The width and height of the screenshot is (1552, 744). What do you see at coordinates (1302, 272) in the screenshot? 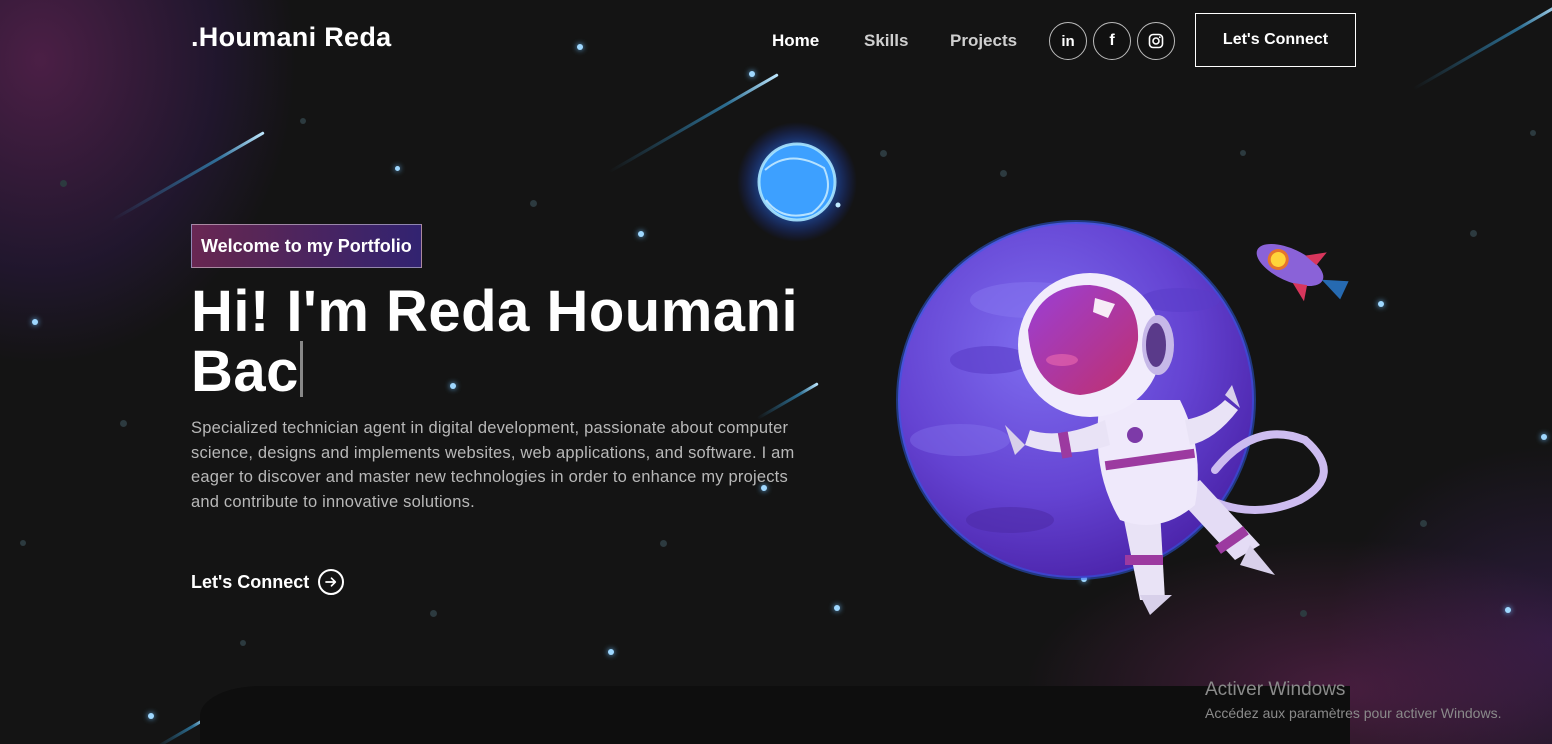
I see `rocket` at bounding box center [1302, 272].